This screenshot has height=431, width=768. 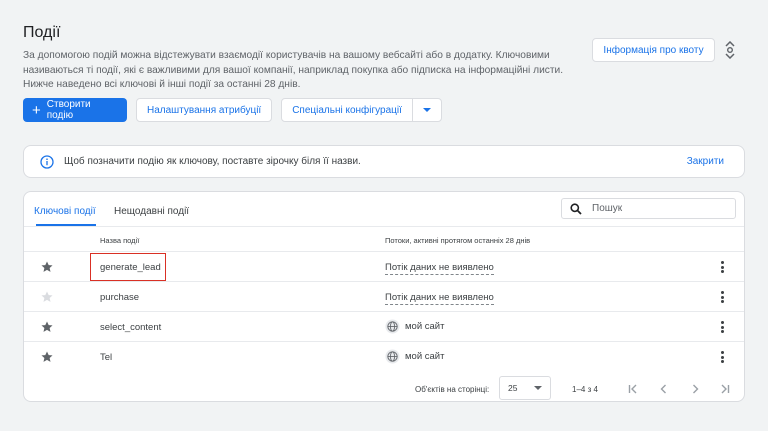 What do you see at coordinates (36, 110) in the screenshot?
I see `plus-icon: +` at bounding box center [36, 110].